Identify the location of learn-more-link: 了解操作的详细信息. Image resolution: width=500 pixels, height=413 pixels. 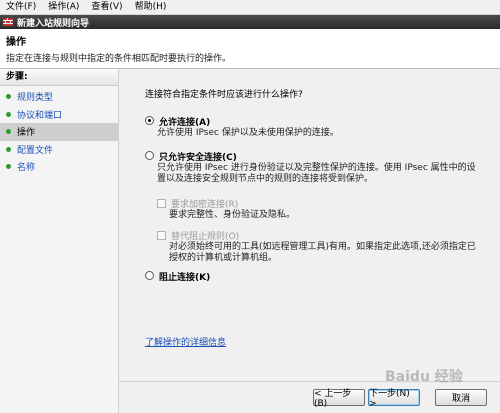
(185, 341).